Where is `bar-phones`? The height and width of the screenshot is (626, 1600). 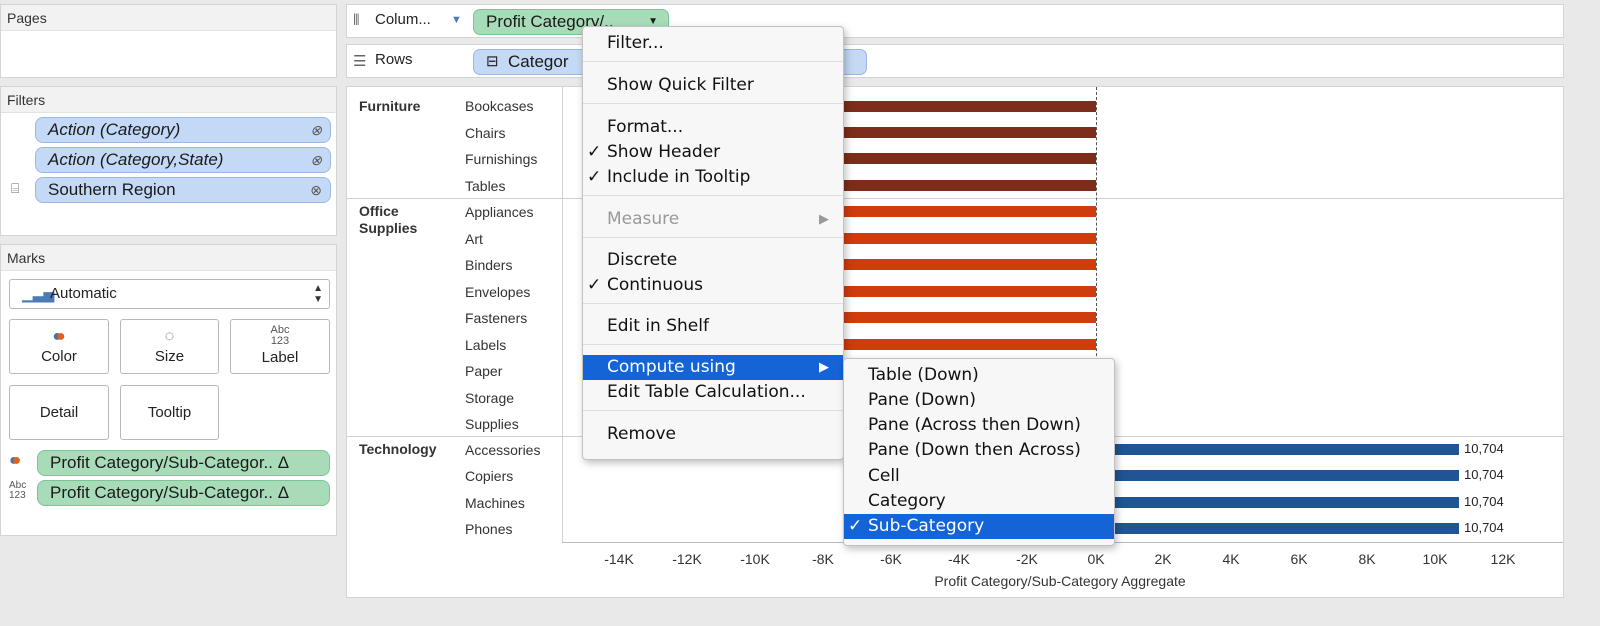 bar-phones is located at coordinates (1277, 528).